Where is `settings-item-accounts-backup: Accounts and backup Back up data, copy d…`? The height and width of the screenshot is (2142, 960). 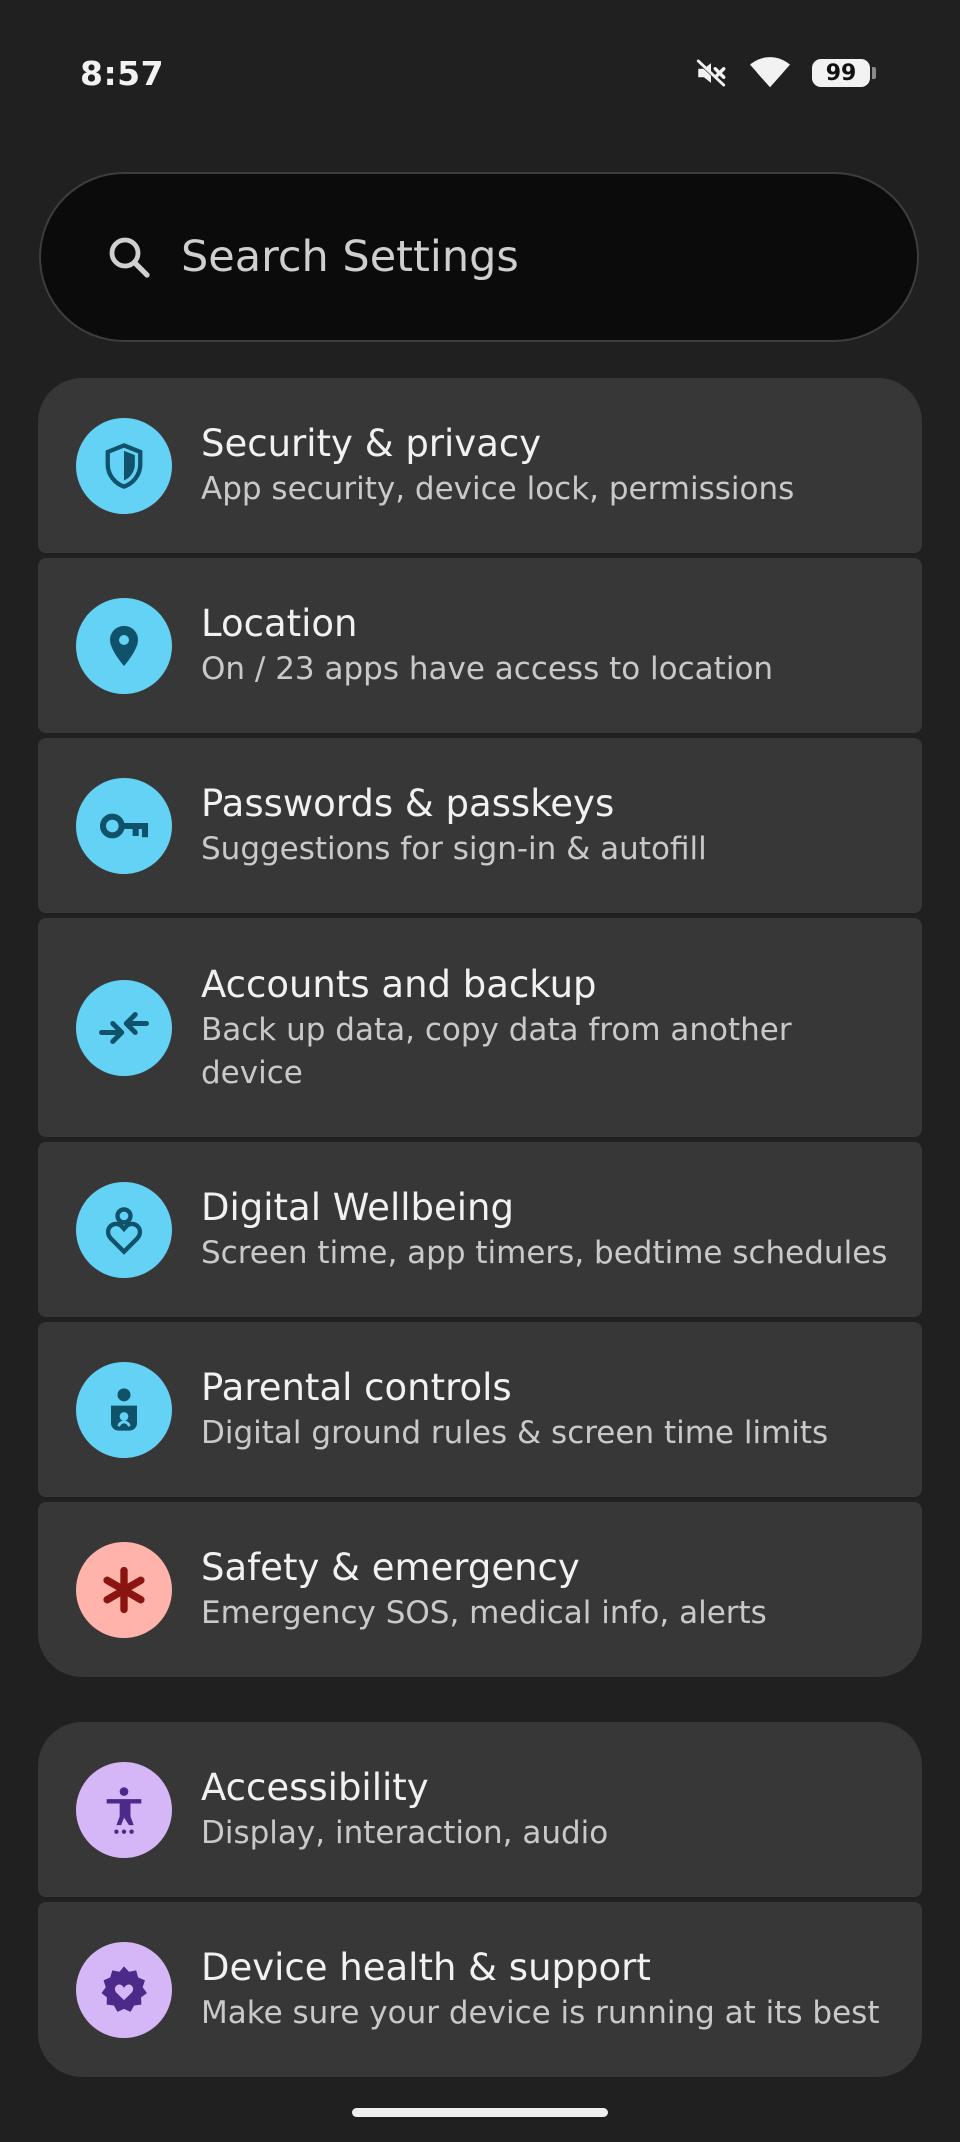 settings-item-accounts-backup: Accounts and backup Back up data, copy d… is located at coordinates (480, 1027).